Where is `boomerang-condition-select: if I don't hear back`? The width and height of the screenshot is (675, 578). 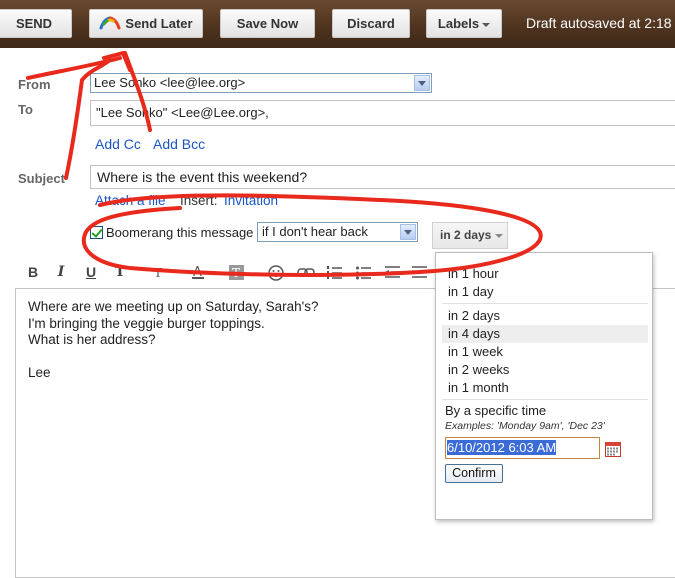 boomerang-condition-select: if I don't hear back is located at coordinates (337, 232).